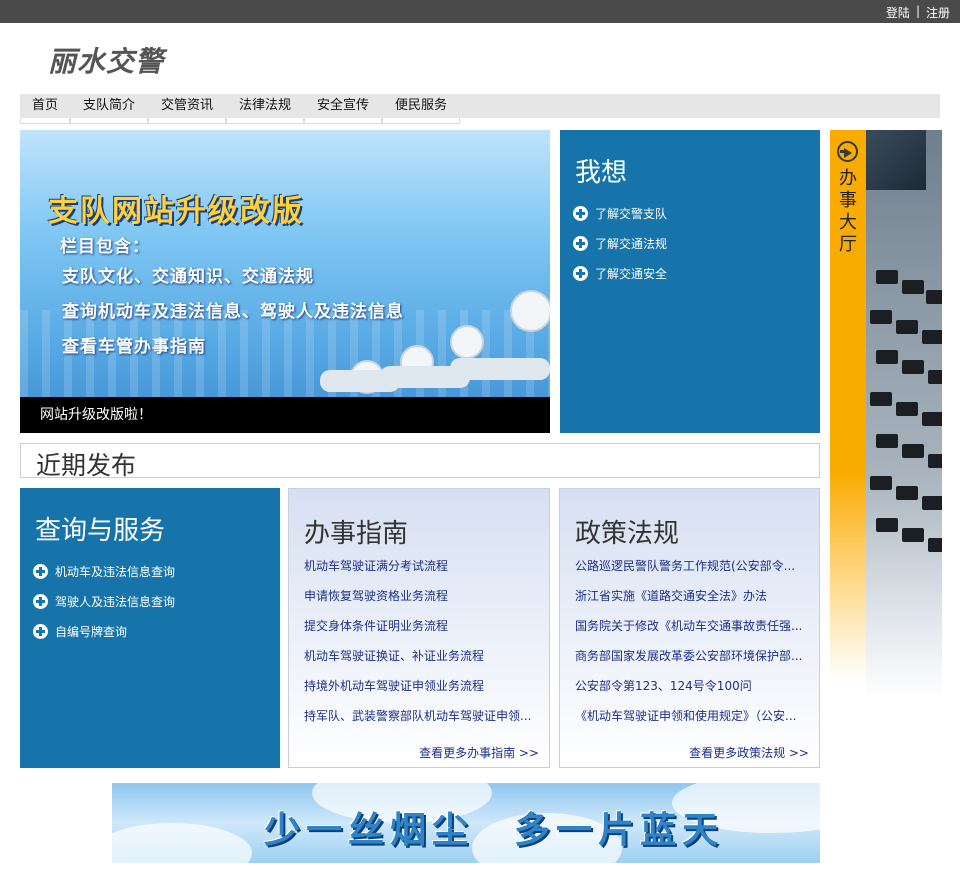 The image size is (960, 873). I want to click on i-want-list: 了解交警支队 了解交通法规 了解交通安全, so click(620, 243).